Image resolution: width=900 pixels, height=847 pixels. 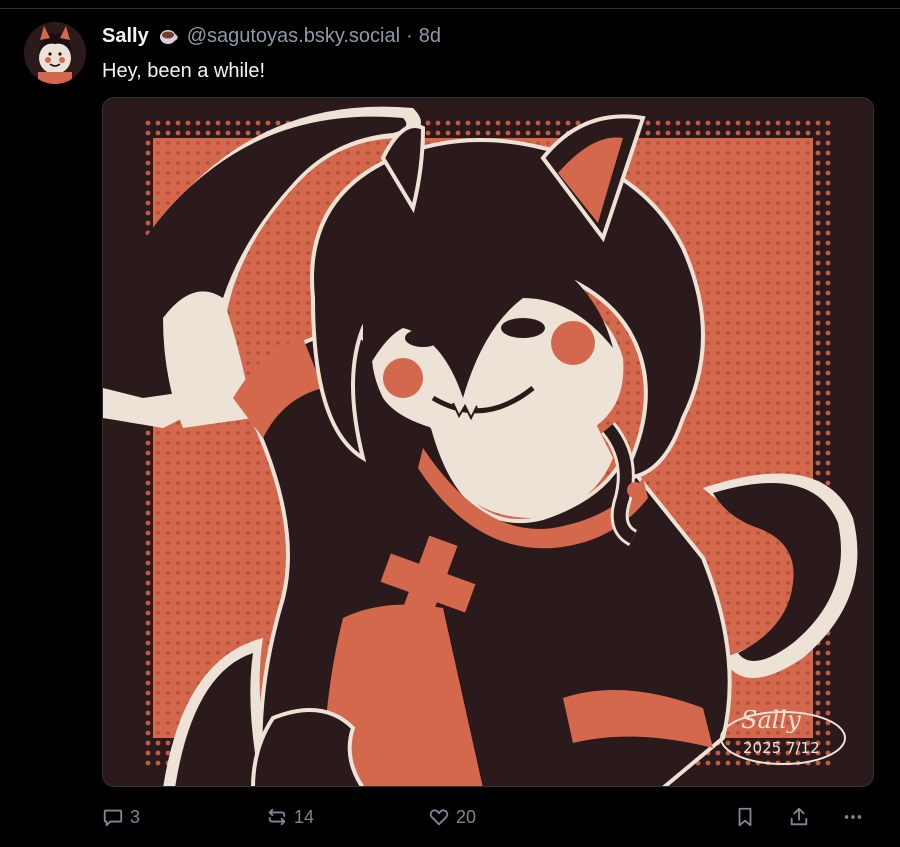 I want to click on avatar, so click(x=55, y=53).